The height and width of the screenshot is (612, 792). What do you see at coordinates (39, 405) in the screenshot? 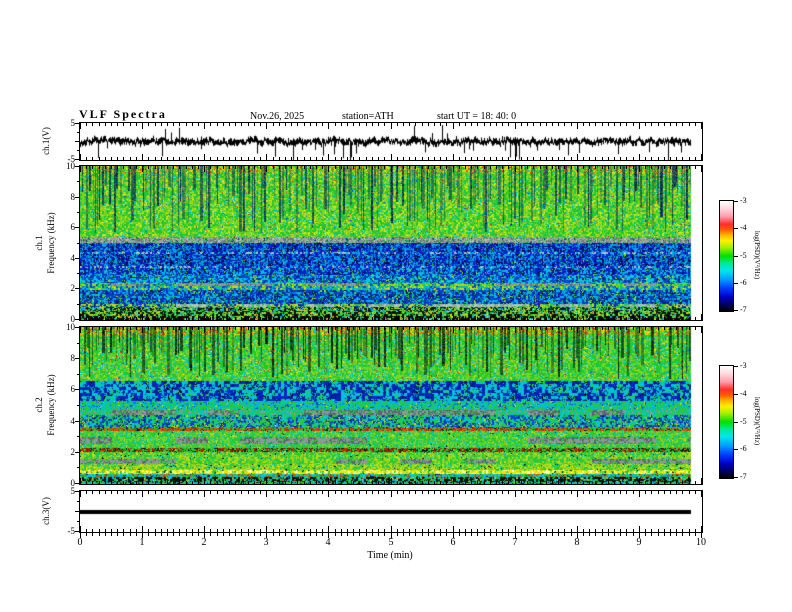
I see `ch2-spect-ylabel-channel: ch.2` at bounding box center [39, 405].